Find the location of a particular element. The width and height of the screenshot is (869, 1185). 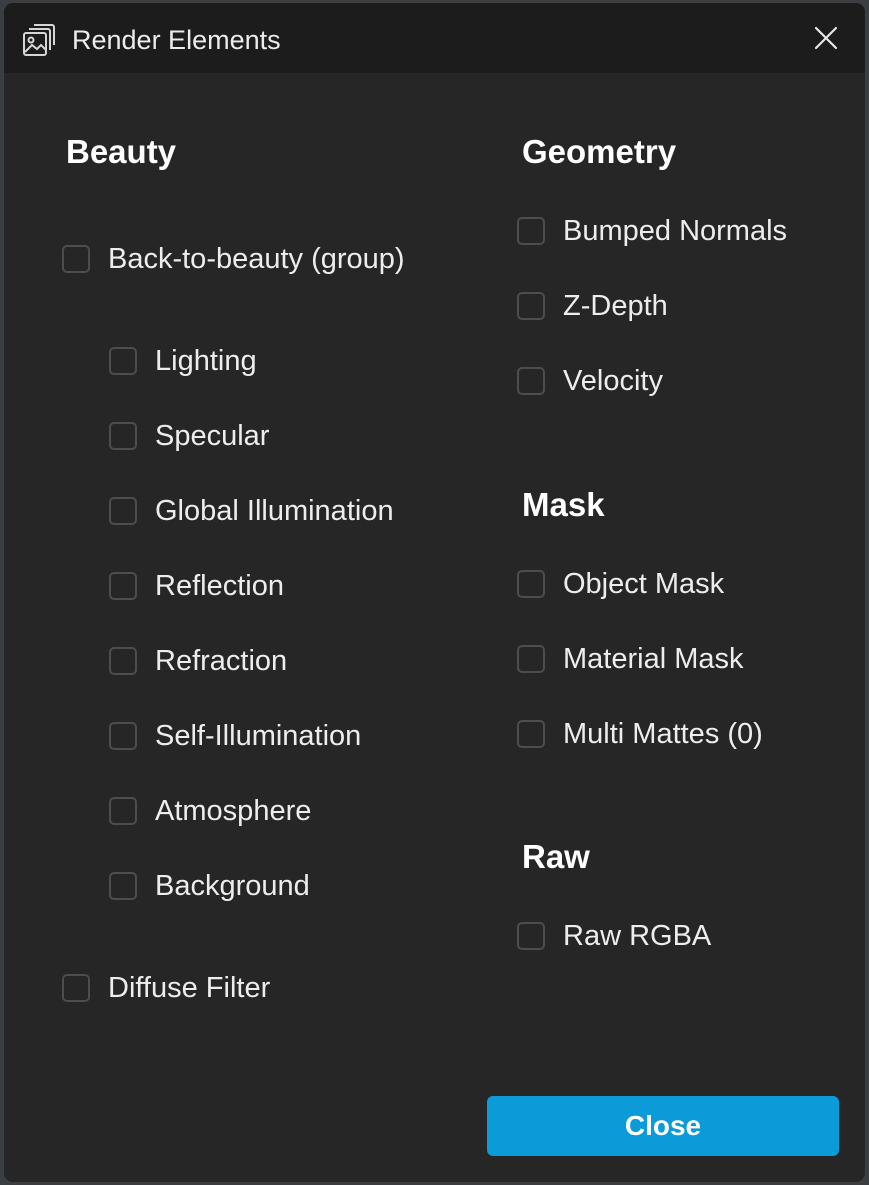

checkbox-label: Lighting is located at coordinates (206, 361).